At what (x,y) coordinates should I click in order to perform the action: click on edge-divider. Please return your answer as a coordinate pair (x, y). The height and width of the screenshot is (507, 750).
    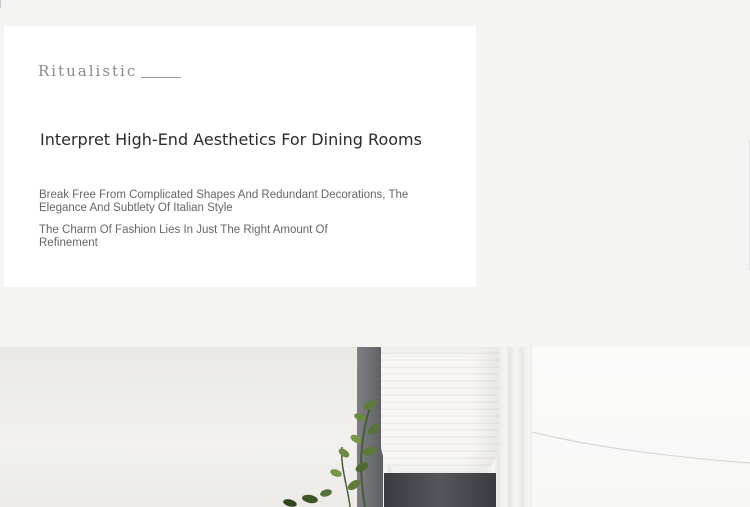
    Looking at the image, I should click on (0, 4).